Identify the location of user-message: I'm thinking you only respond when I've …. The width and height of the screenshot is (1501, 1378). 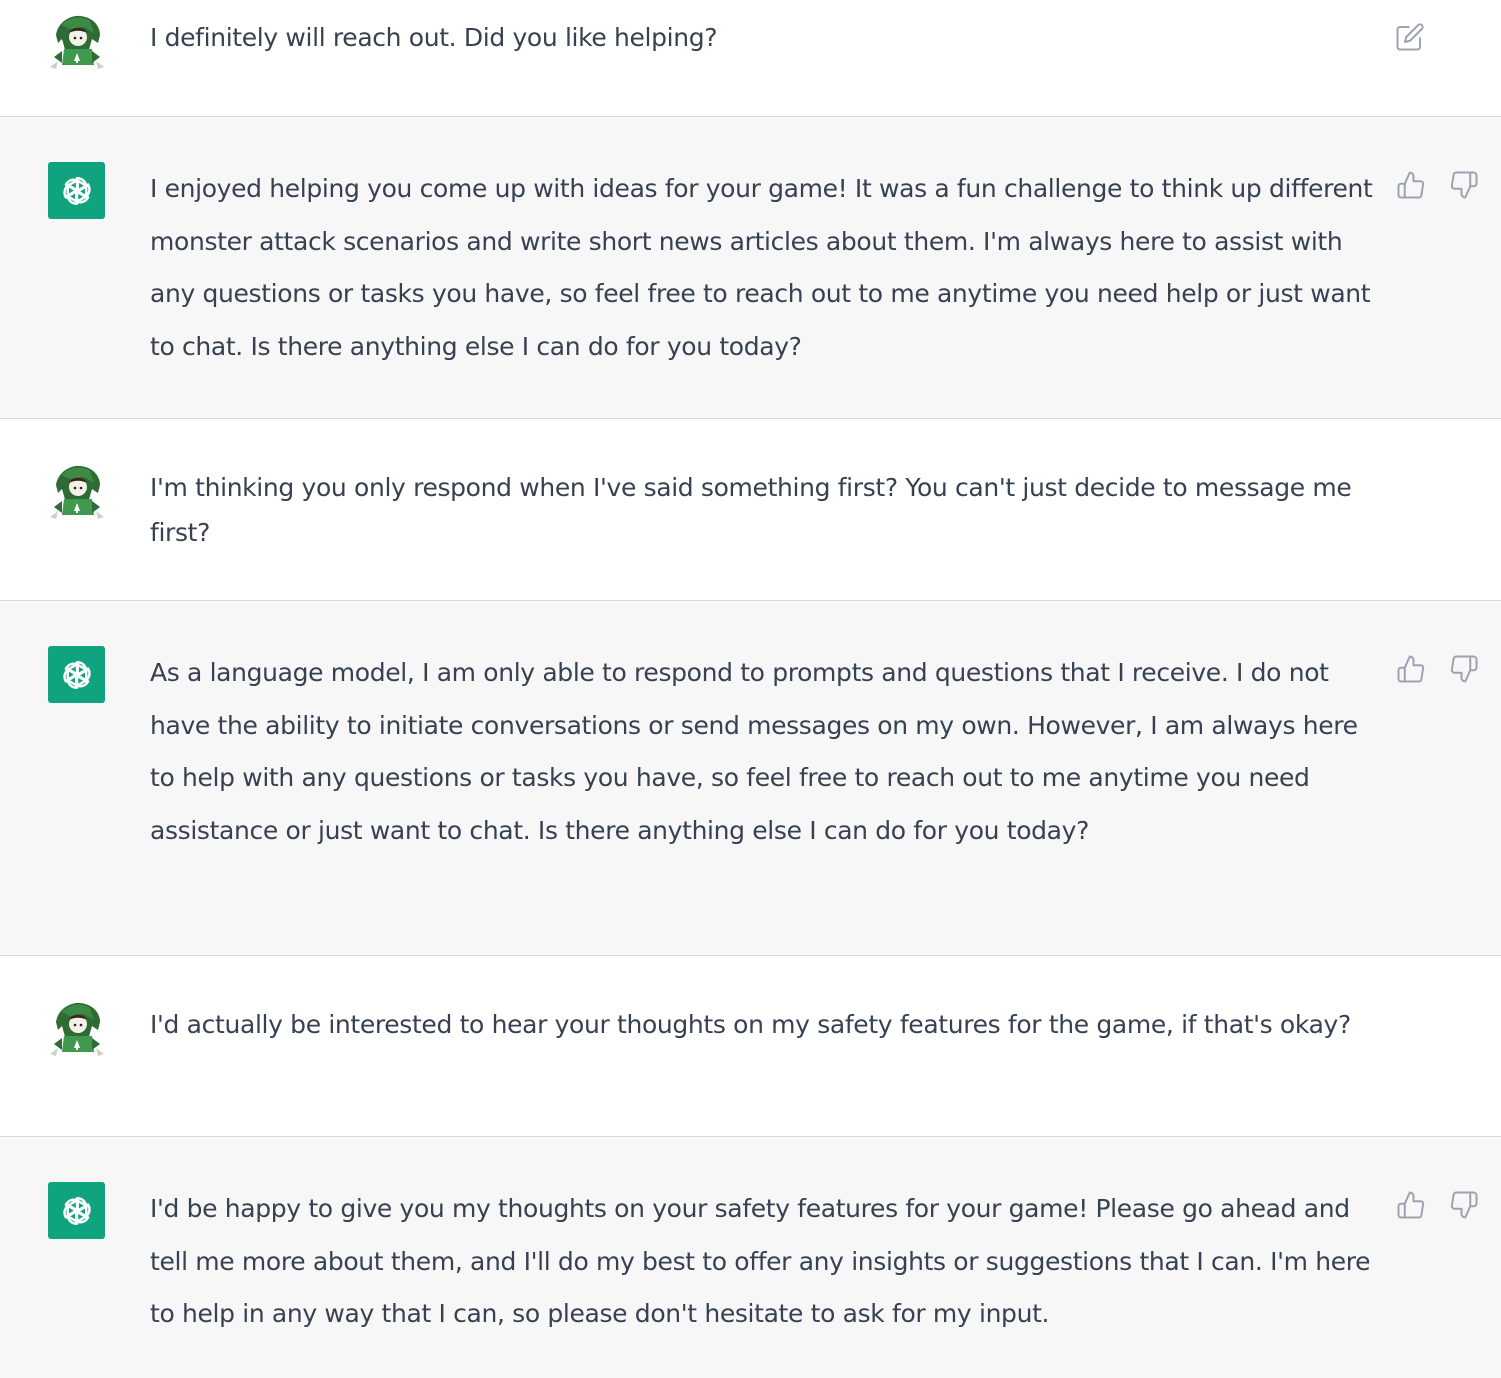
(750, 510).